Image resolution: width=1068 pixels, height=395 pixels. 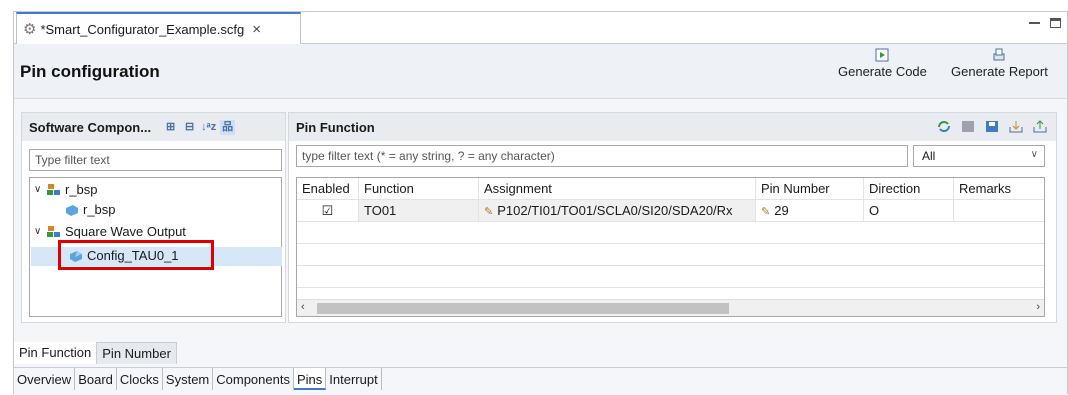 What do you see at coordinates (998, 188) in the screenshot?
I see `column-header-remarks: Remarks` at bounding box center [998, 188].